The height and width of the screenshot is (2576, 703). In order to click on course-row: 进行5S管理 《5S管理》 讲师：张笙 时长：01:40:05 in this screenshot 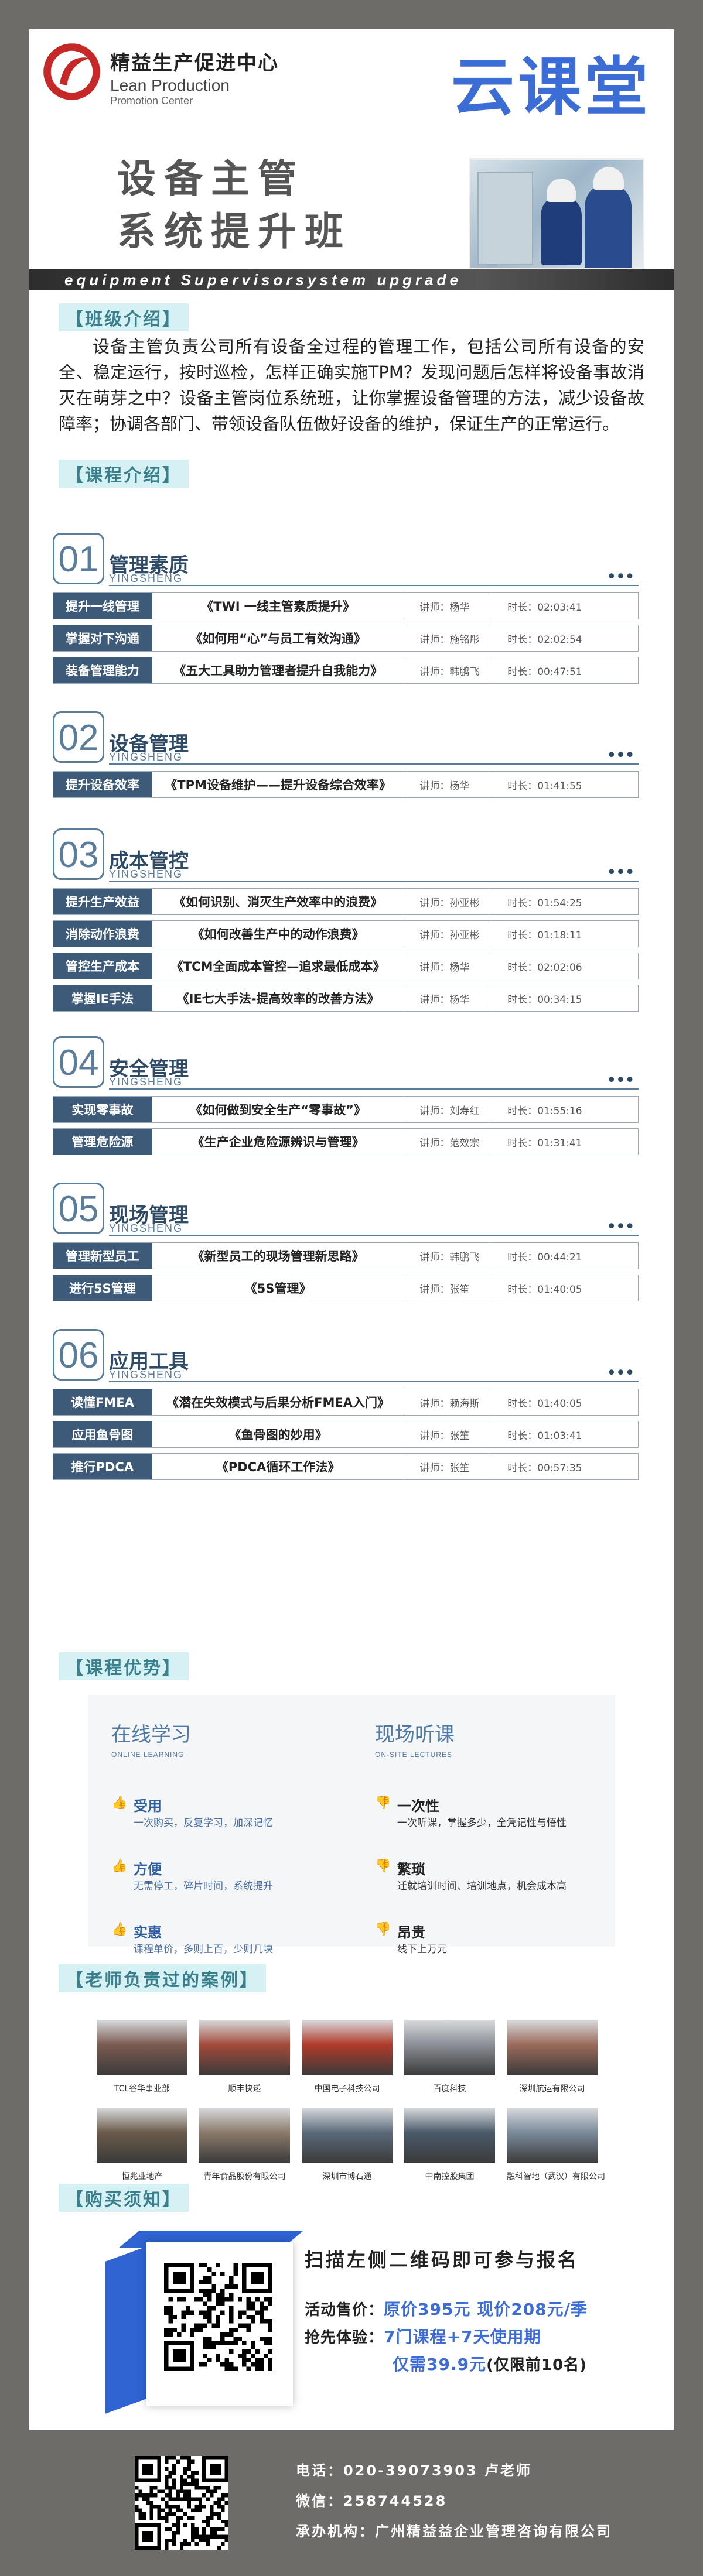, I will do `click(346, 1288)`.